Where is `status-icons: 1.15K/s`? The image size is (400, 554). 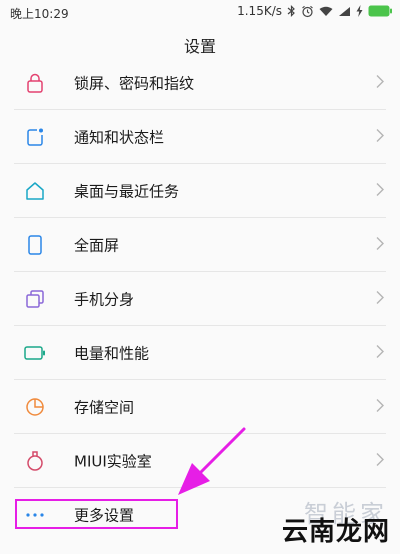
status-icons: 1.15K/s is located at coordinates (314, 11).